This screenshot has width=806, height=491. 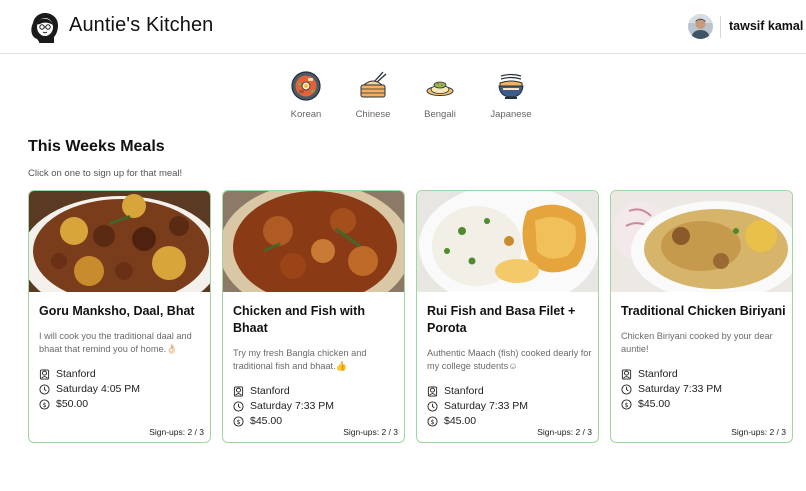 I want to click on header-divider, so click(x=720, y=27).